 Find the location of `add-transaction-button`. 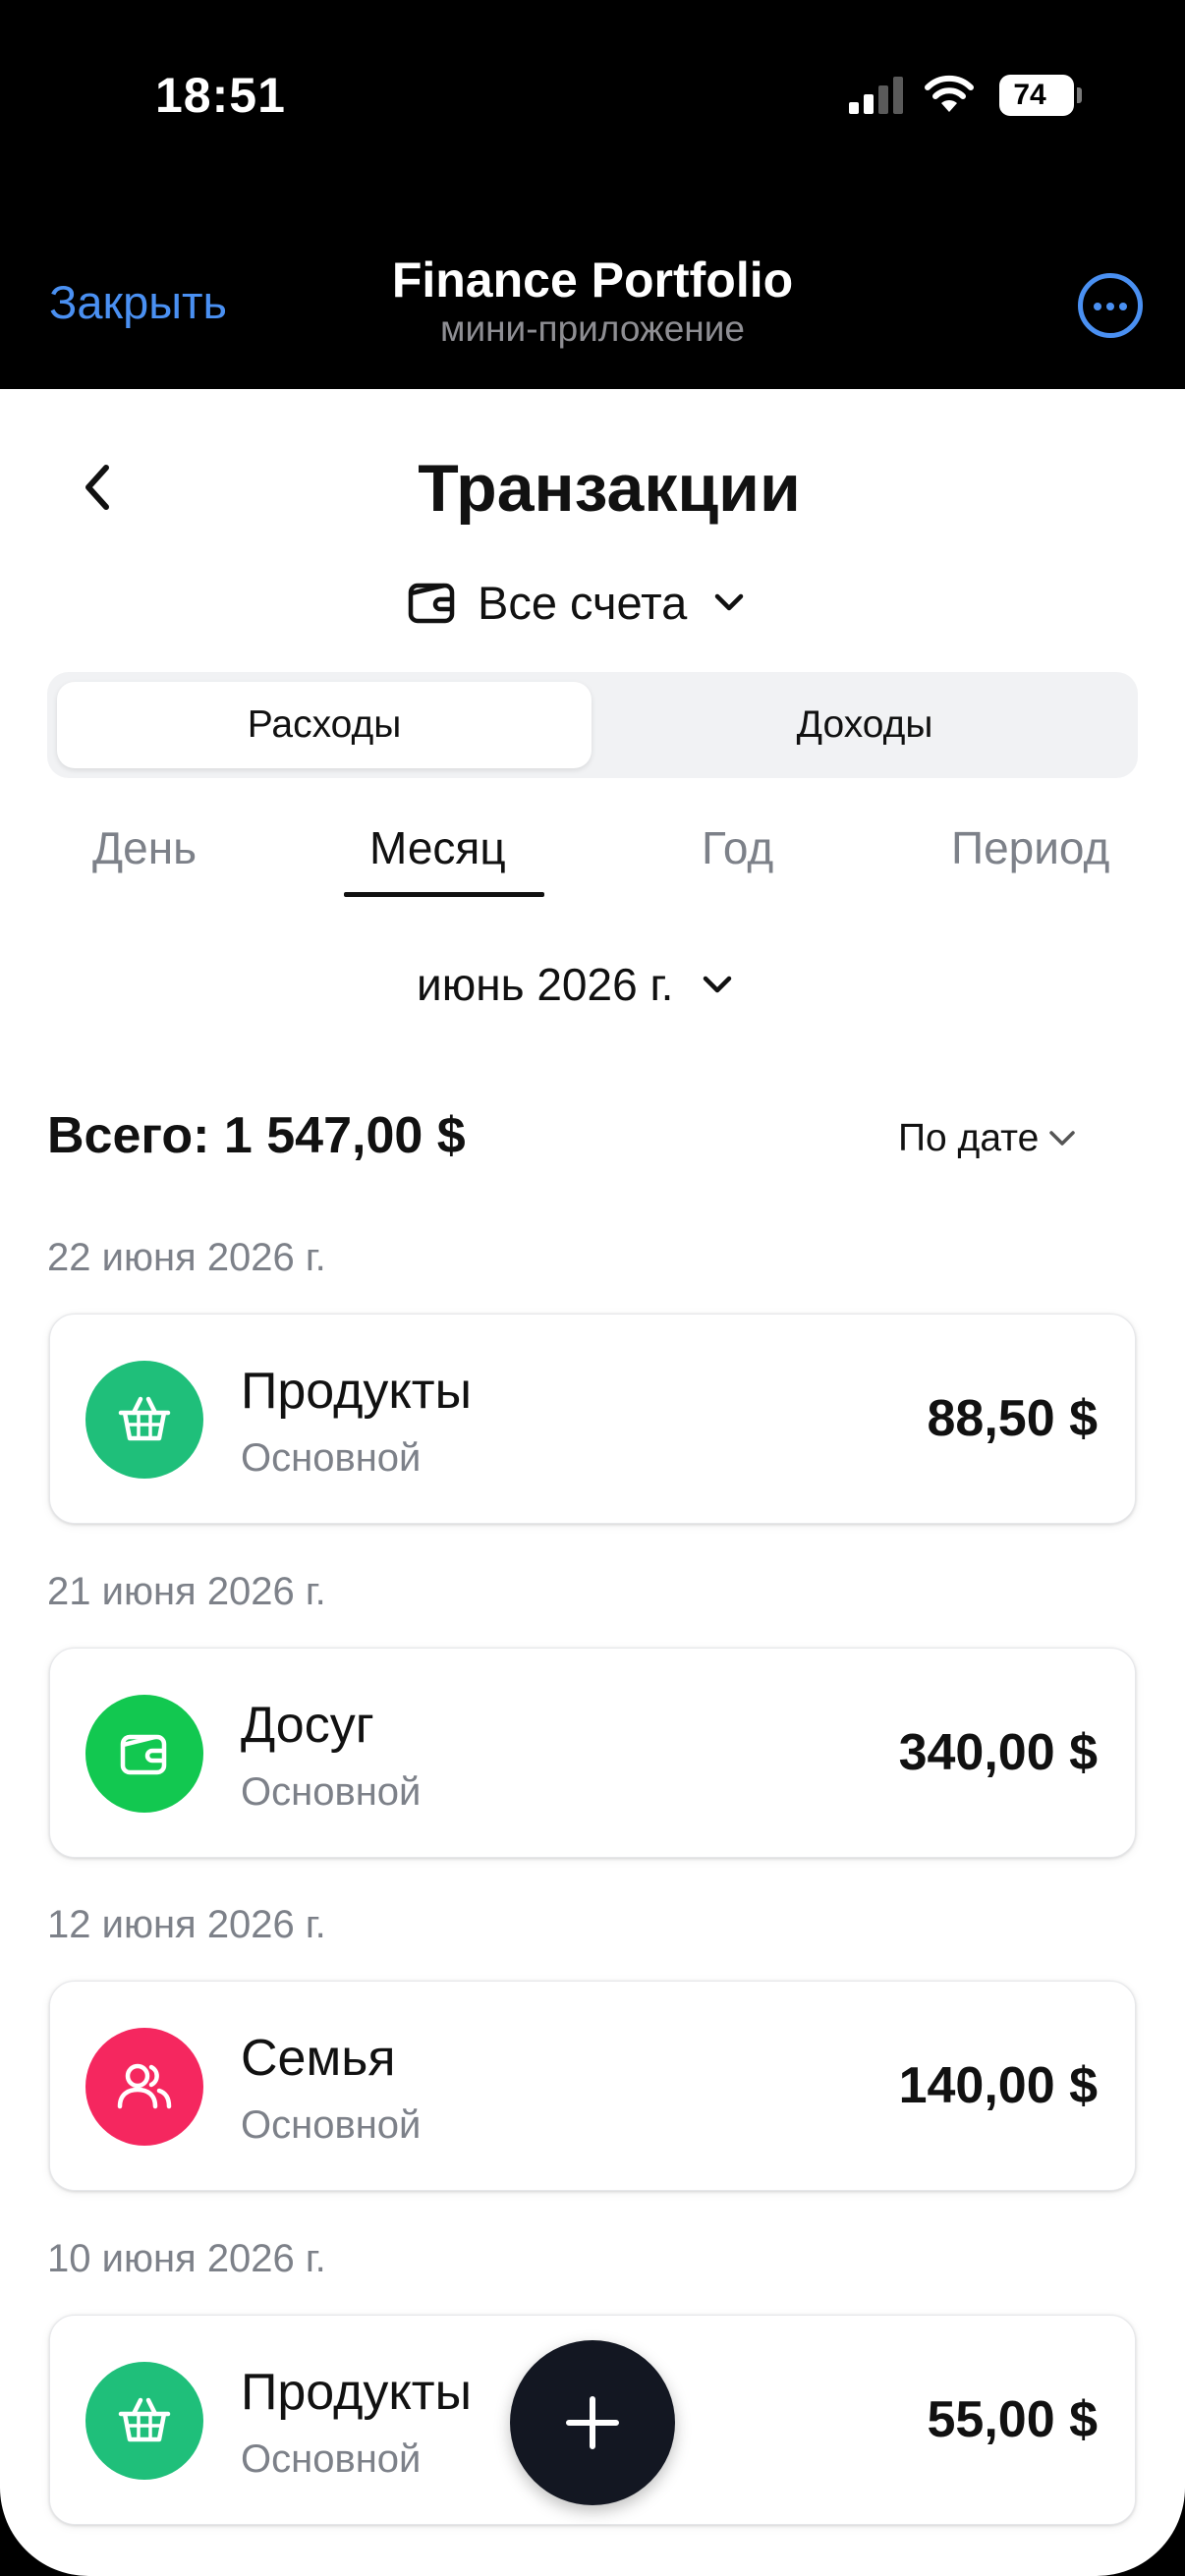

add-transaction-button is located at coordinates (592, 2422).